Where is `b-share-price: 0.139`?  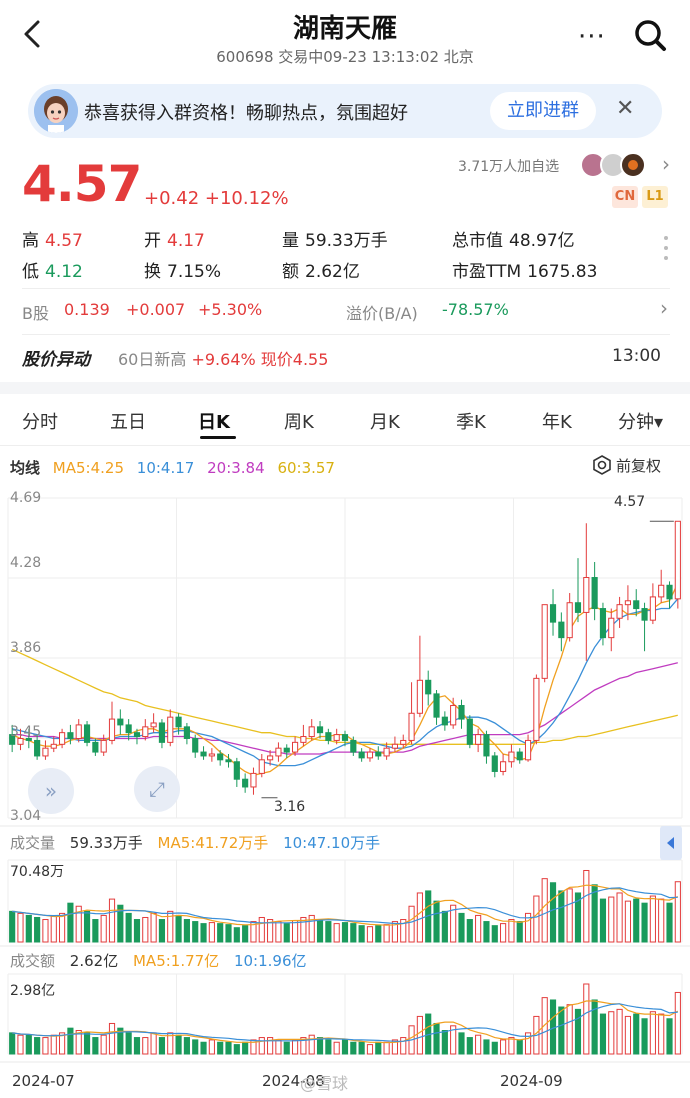 b-share-price: 0.139 is located at coordinates (87, 309).